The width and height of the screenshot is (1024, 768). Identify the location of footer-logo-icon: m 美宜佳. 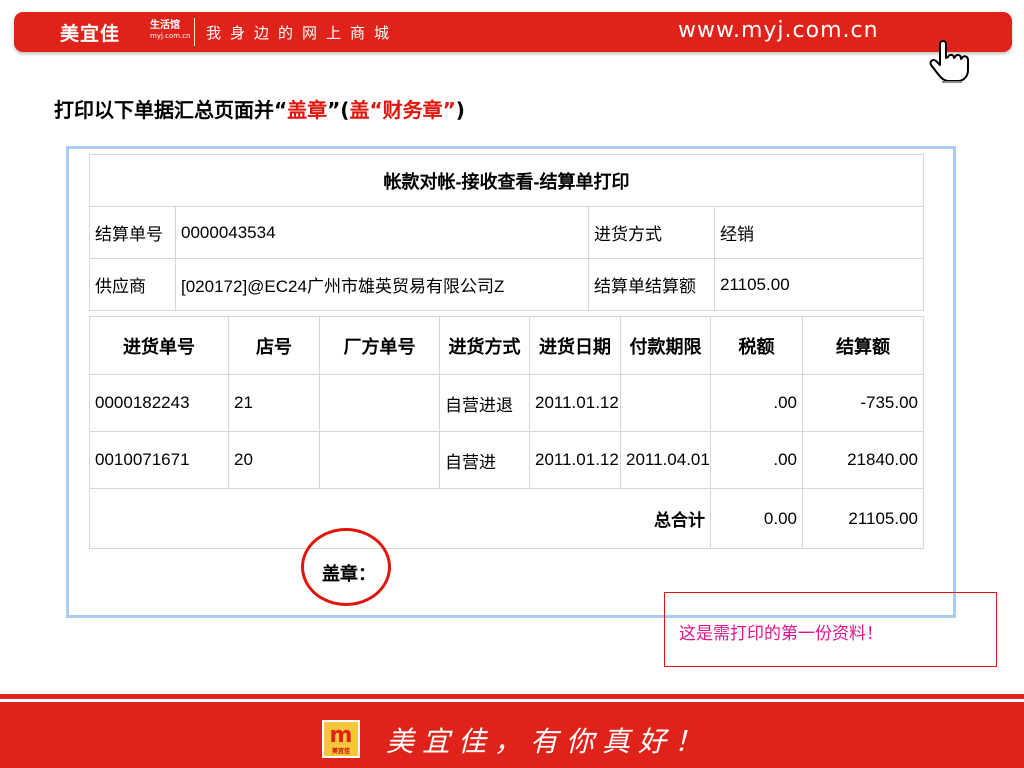
(341, 739).